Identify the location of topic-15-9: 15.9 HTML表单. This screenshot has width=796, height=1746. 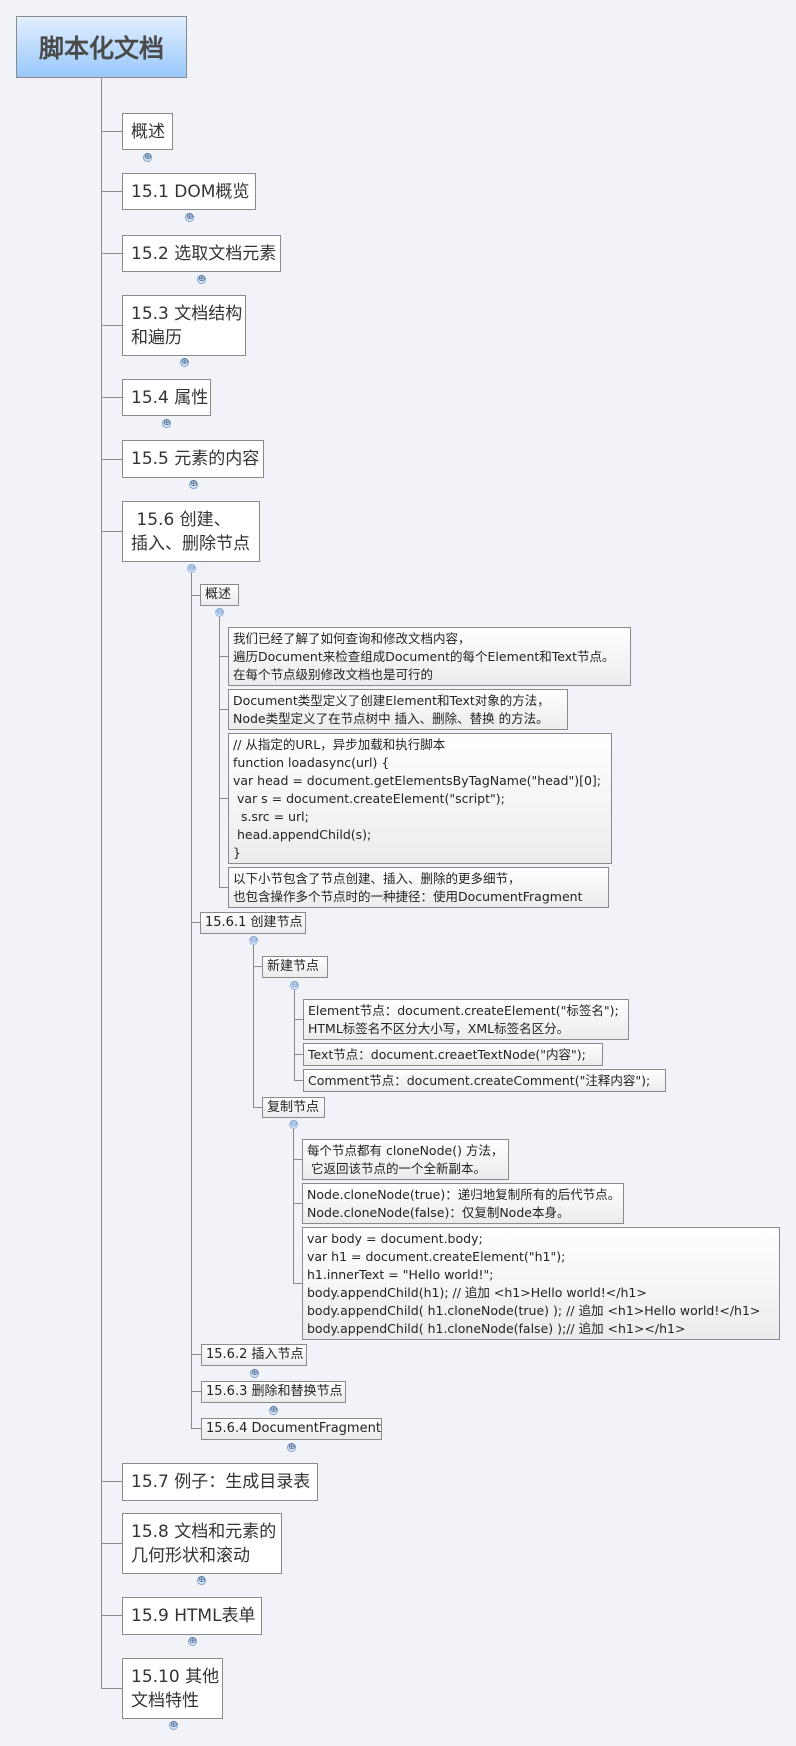
(192, 1616).